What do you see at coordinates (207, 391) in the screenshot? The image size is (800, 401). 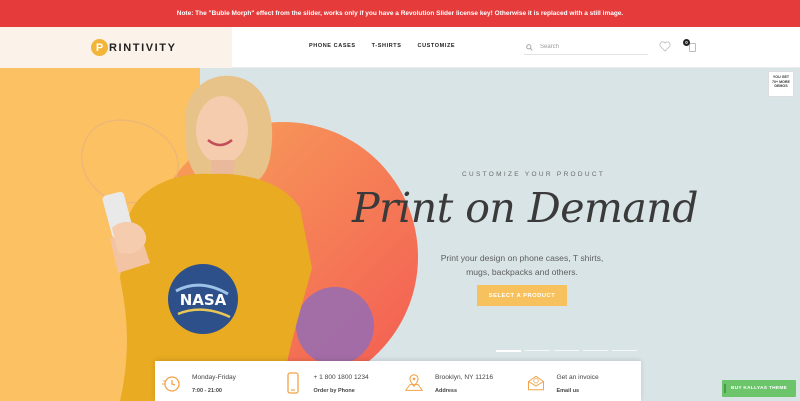 I see `hours-time: 7:00 - 21:00` at bounding box center [207, 391].